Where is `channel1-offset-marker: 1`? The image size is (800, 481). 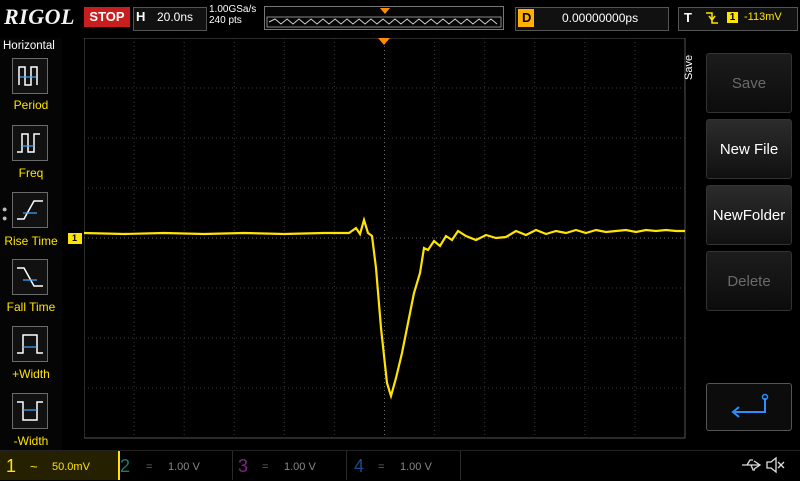
channel1-offset-marker: 1 is located at coordinates (75, 238).